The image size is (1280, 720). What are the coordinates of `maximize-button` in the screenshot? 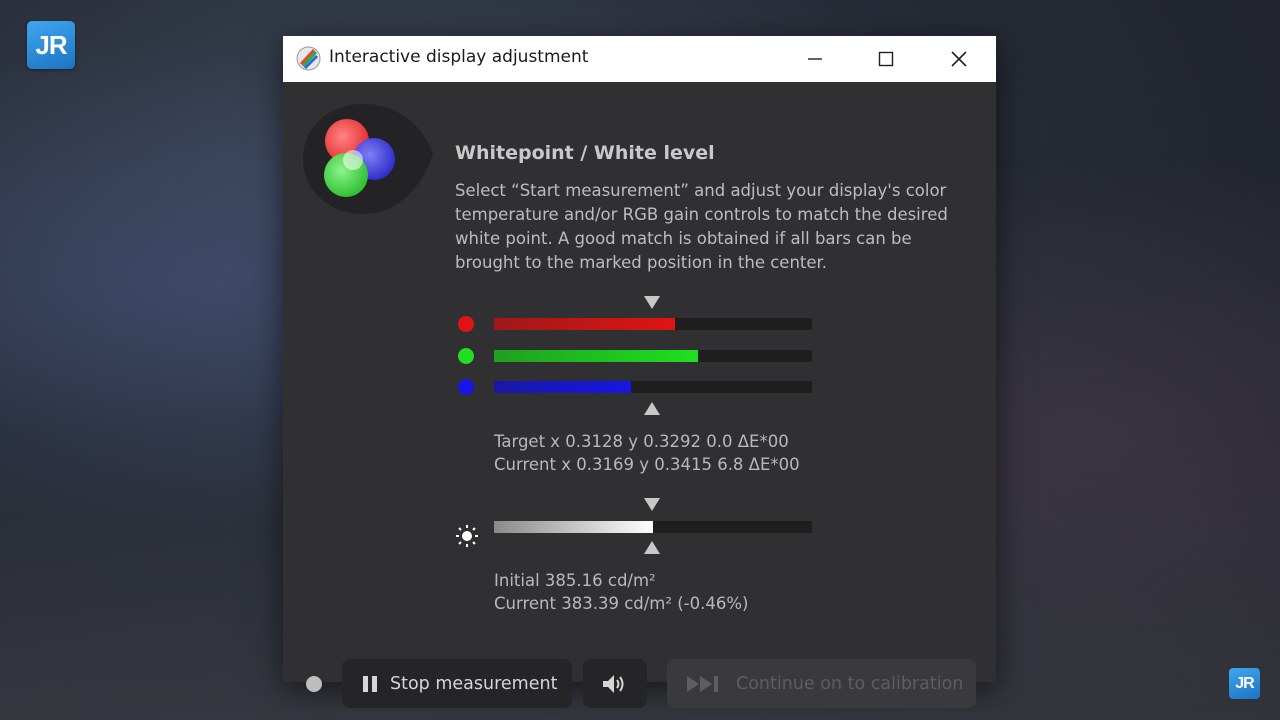 It's located at (886, 59).